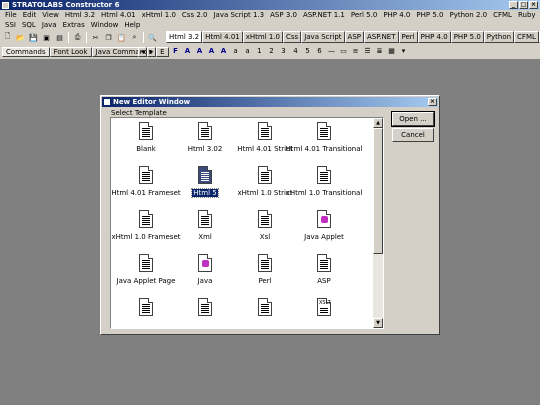 The height and width of the screenshot is (405, 540). Describe the element at coordinates (378, 123) in the screenshot. I see `scroll-up-icon: ▲` at that location.